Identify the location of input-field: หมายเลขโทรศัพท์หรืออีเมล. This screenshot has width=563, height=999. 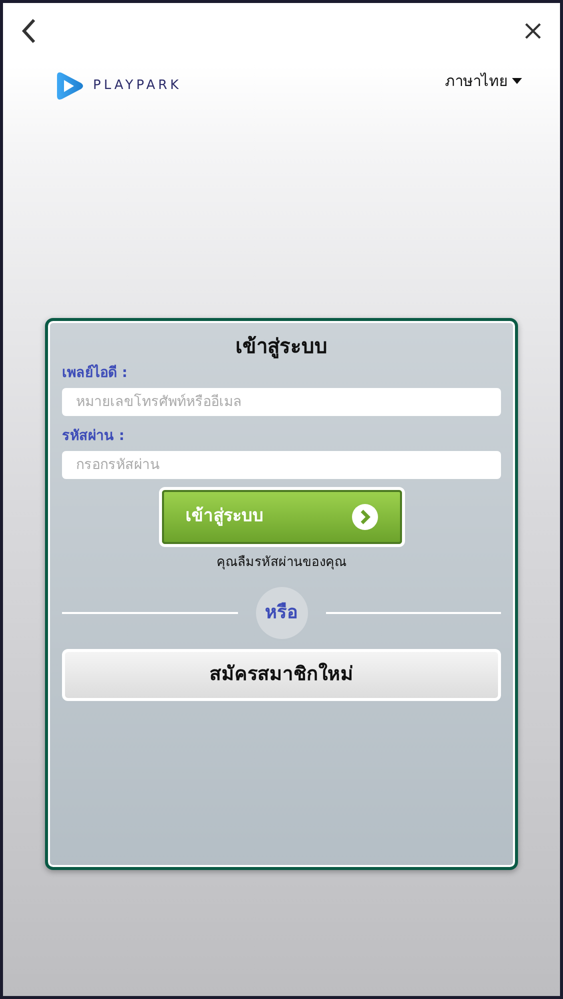
(281, 402).